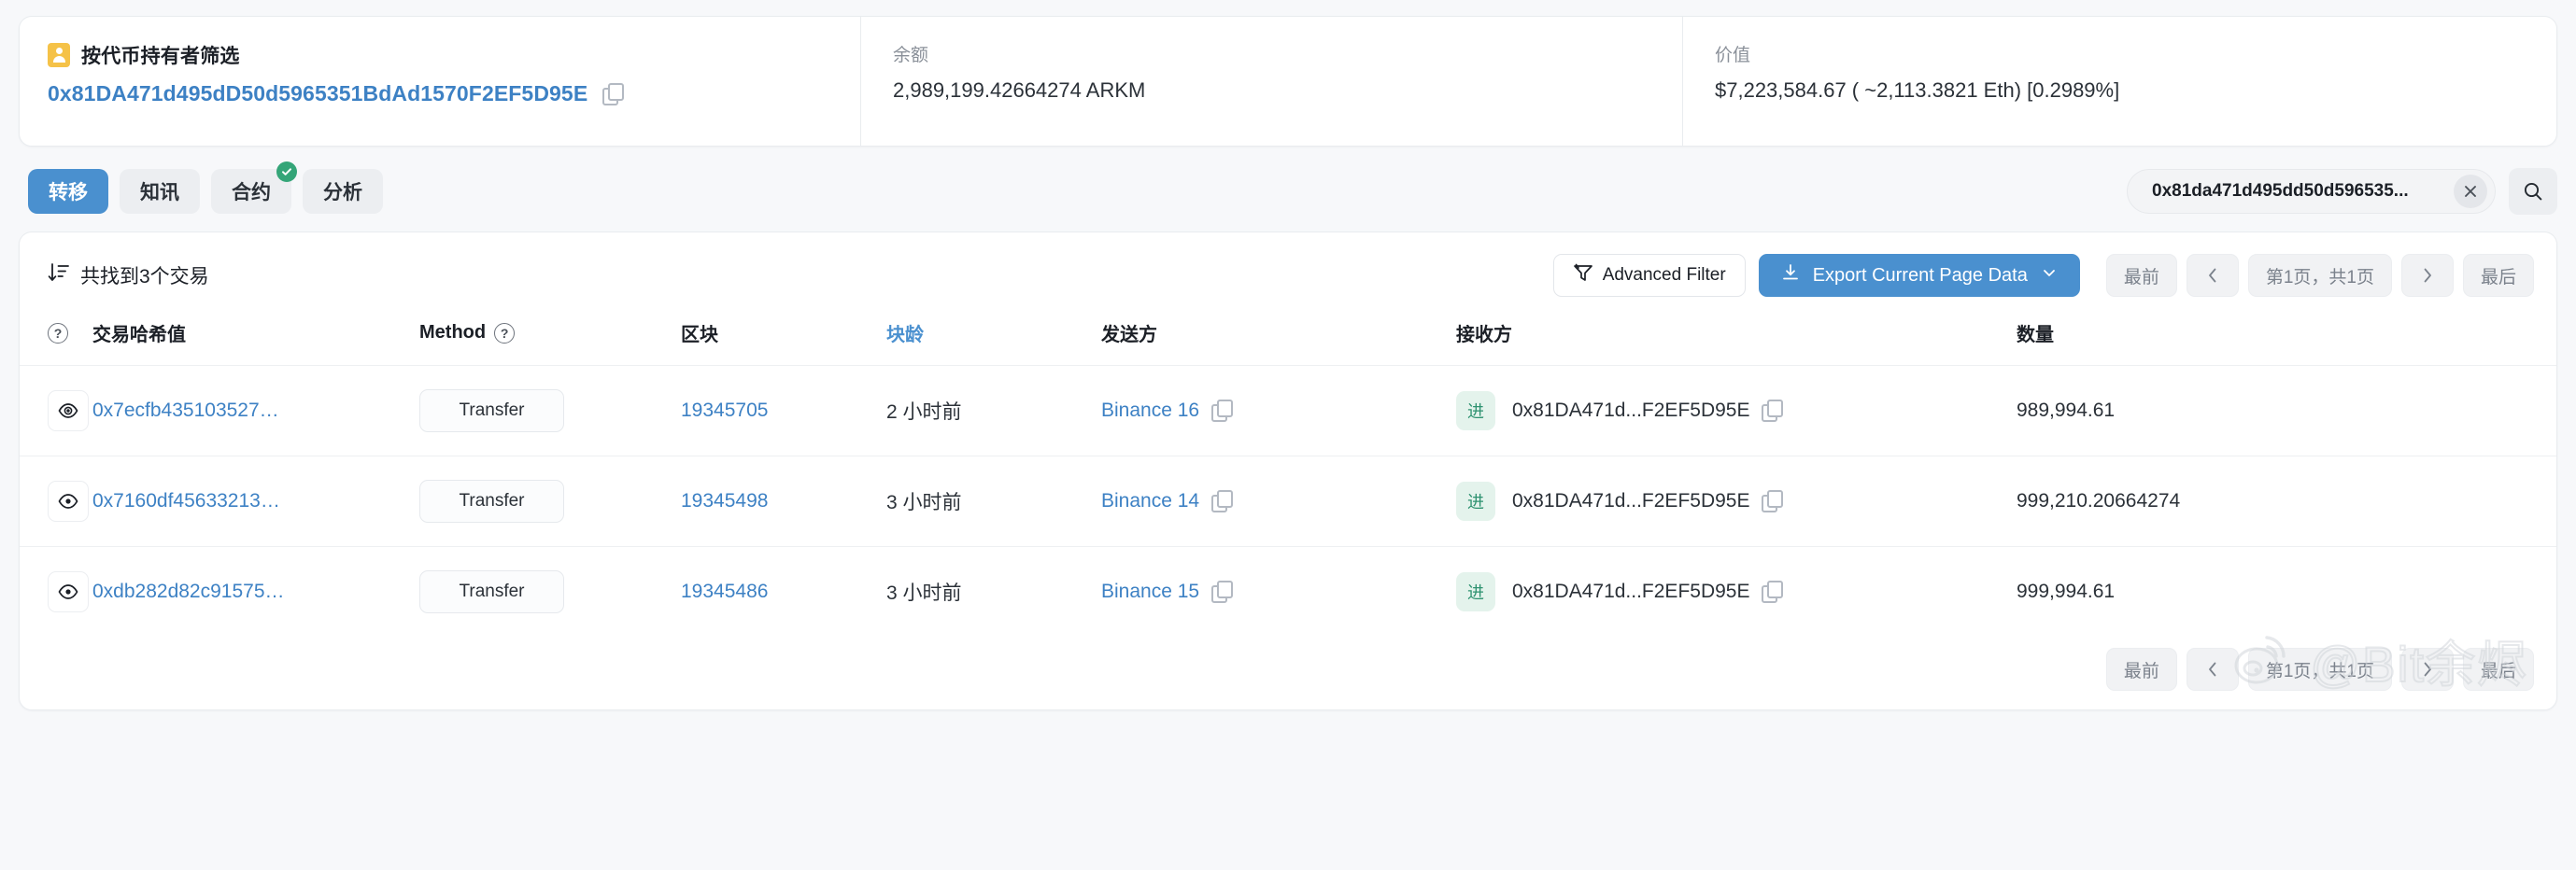  I want to click on search-pill, so click(2311, 192).